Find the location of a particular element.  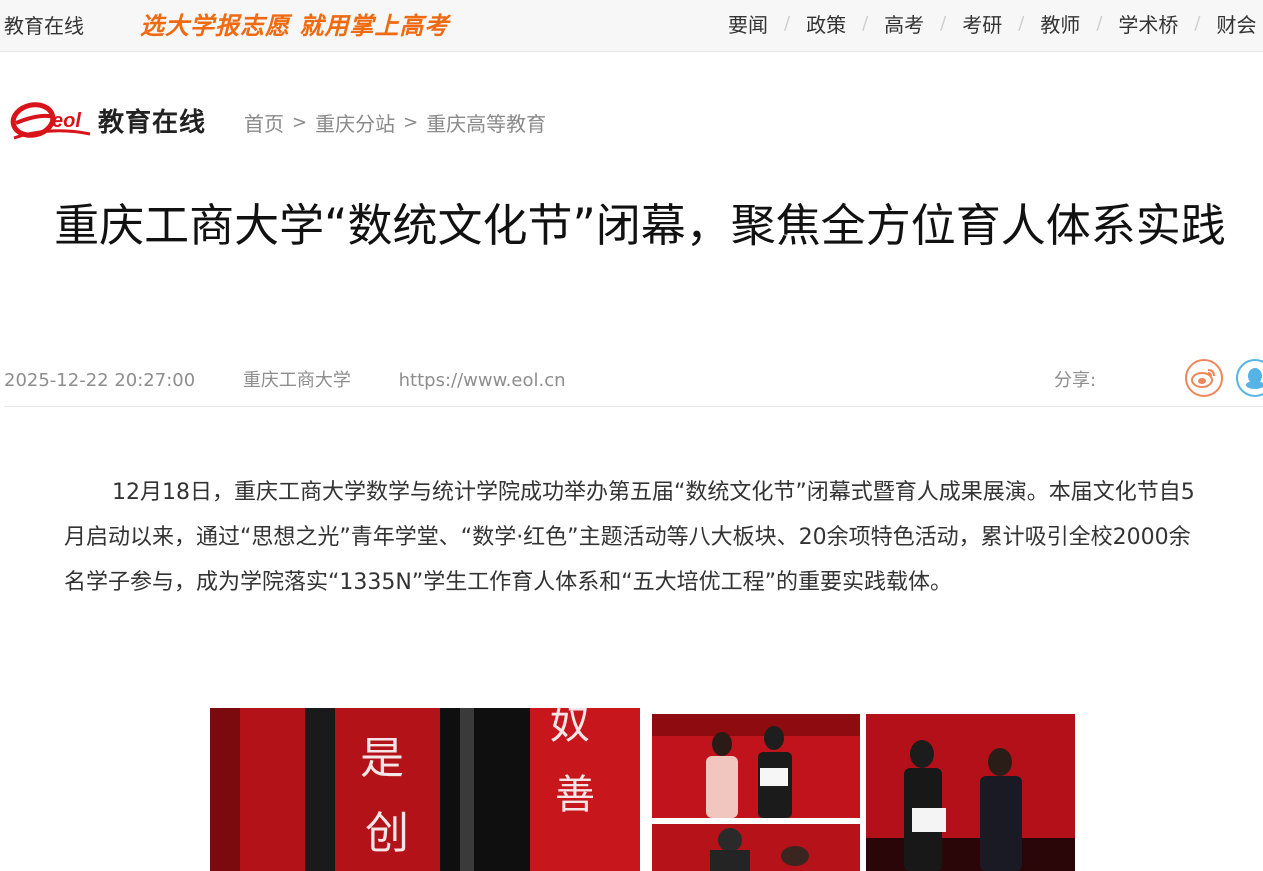

breadcrumb-higher-education: 重庆高等教育 is located at coordinates (486, 122).